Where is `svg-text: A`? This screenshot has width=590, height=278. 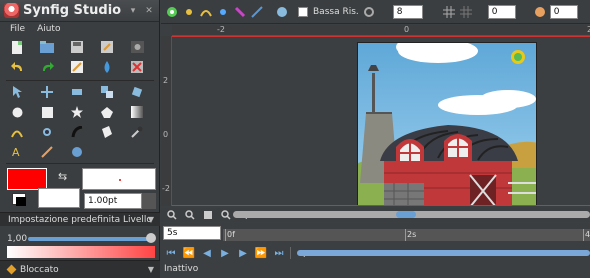
svg-text: A is located at coordinates (16, 152).